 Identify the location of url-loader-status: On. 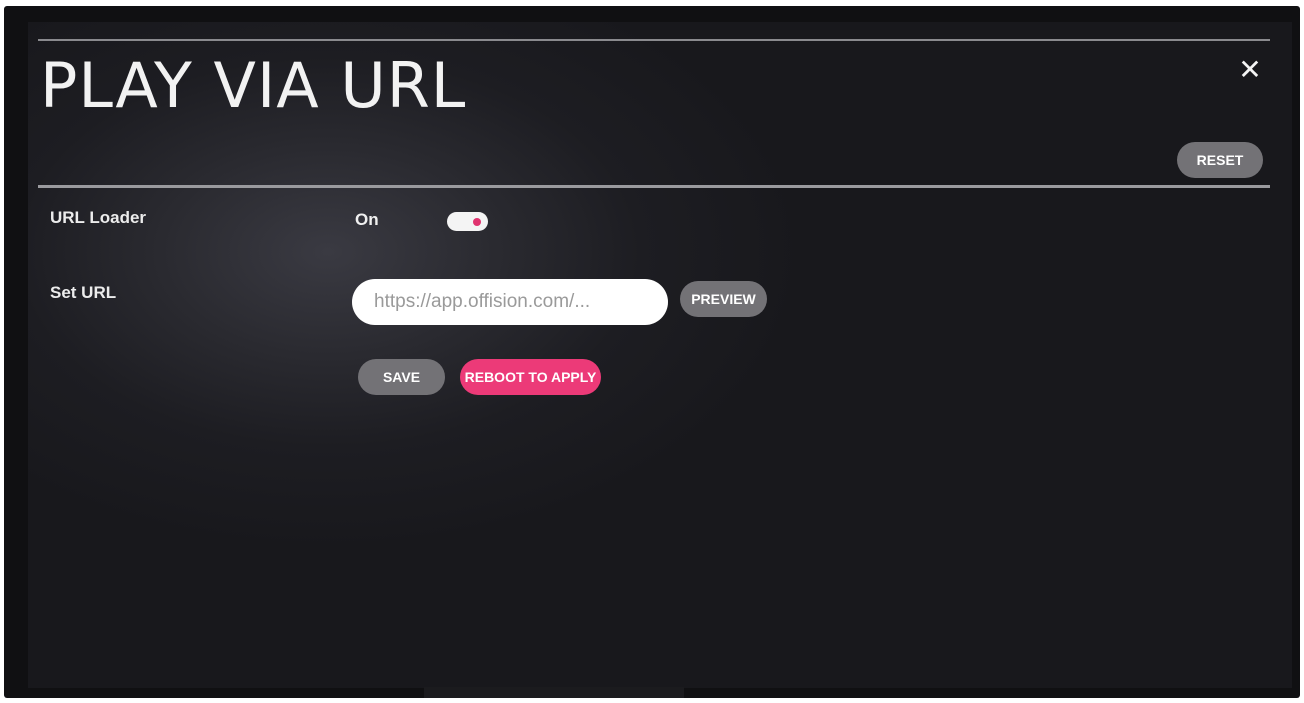
(367, 219).